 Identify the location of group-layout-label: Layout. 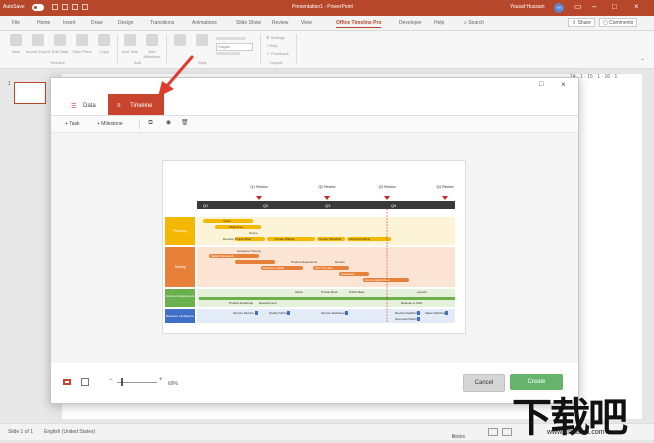
(276, 62).